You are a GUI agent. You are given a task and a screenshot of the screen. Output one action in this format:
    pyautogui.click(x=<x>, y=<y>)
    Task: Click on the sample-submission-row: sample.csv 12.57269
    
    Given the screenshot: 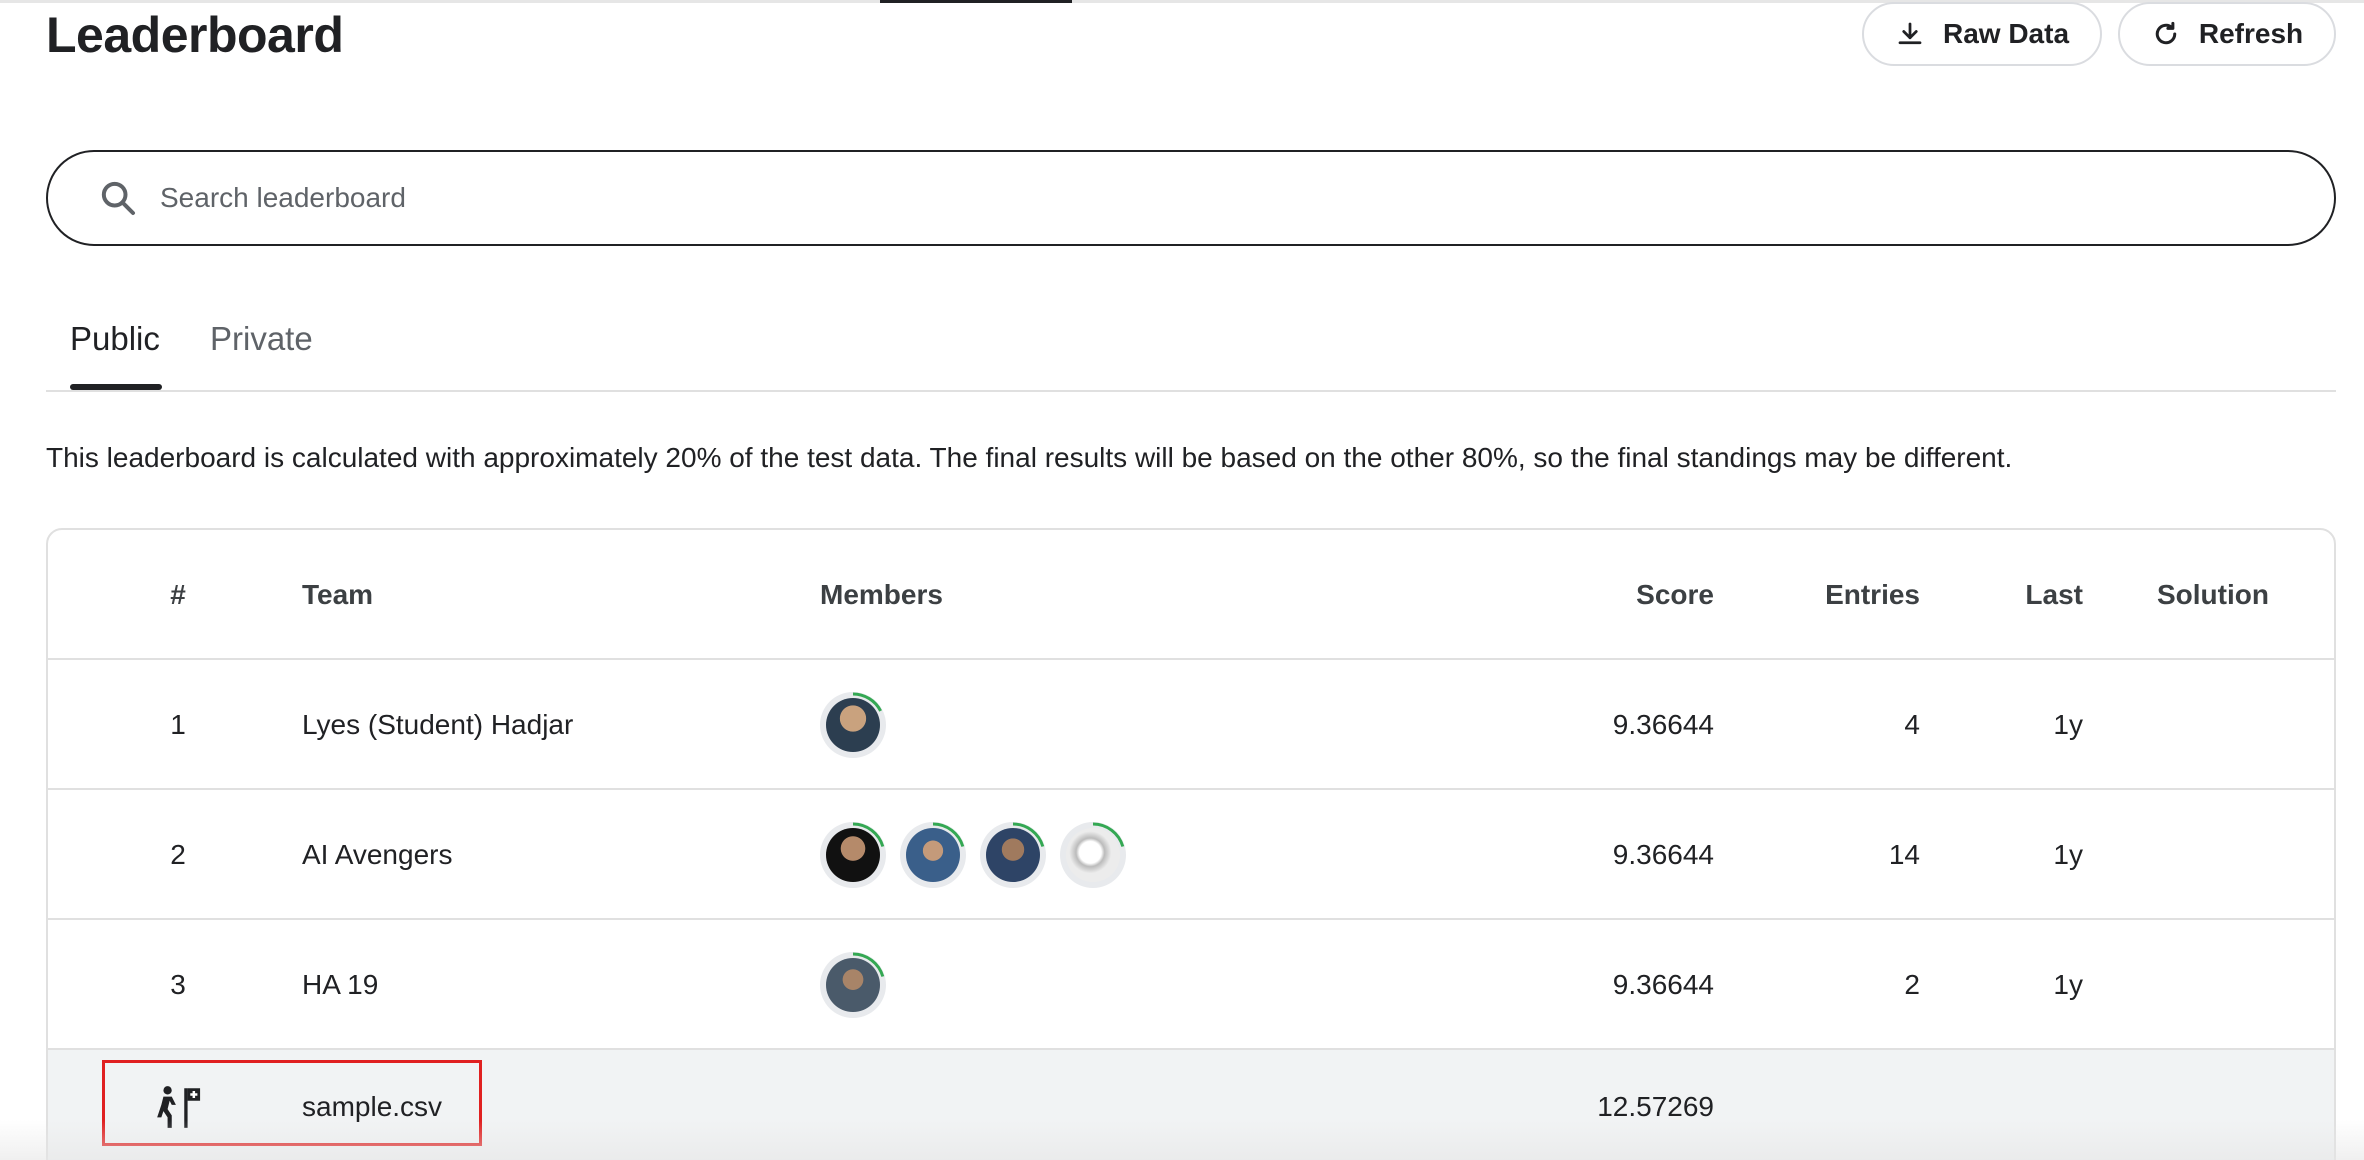 What is the action you would take?
    pyautogui.click(x=1191, y=1105)
    